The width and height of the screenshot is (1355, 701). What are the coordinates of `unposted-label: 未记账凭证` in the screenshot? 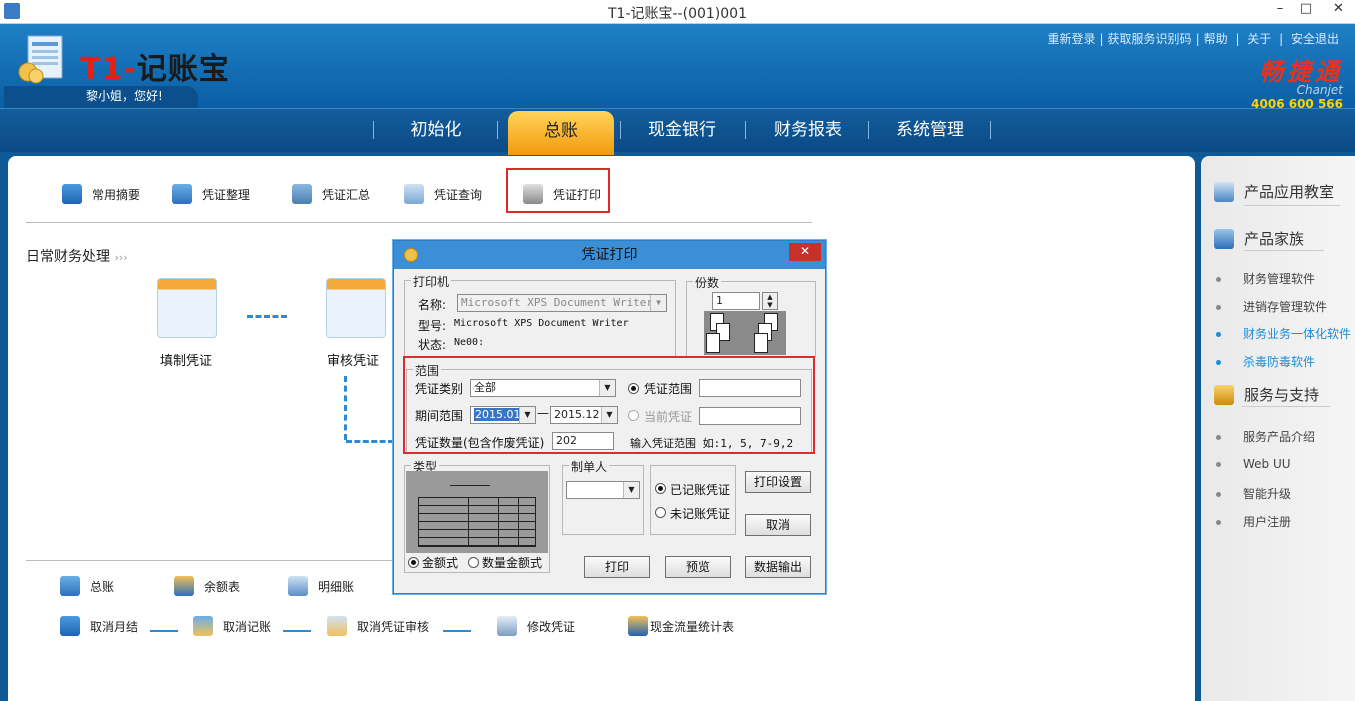 It's located at (700, 514).